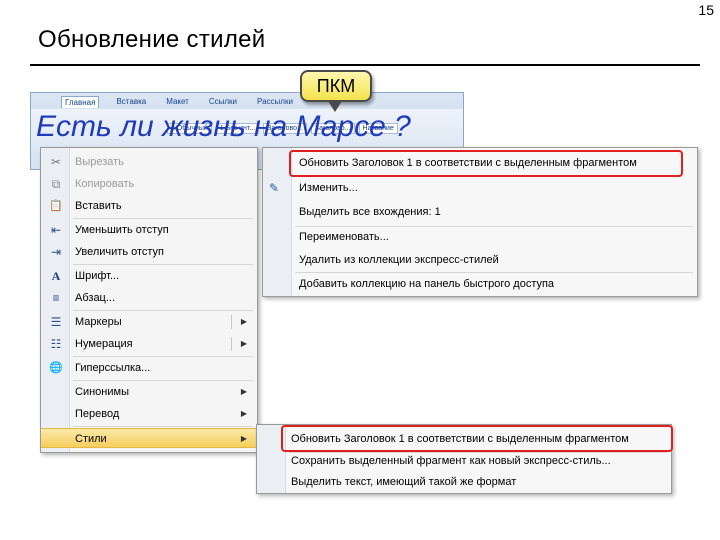 The image size is (720, 540). Describe the element at coordinates (274, 188) in the screenshot. I see `modify-style-icon: ✎` at that location.